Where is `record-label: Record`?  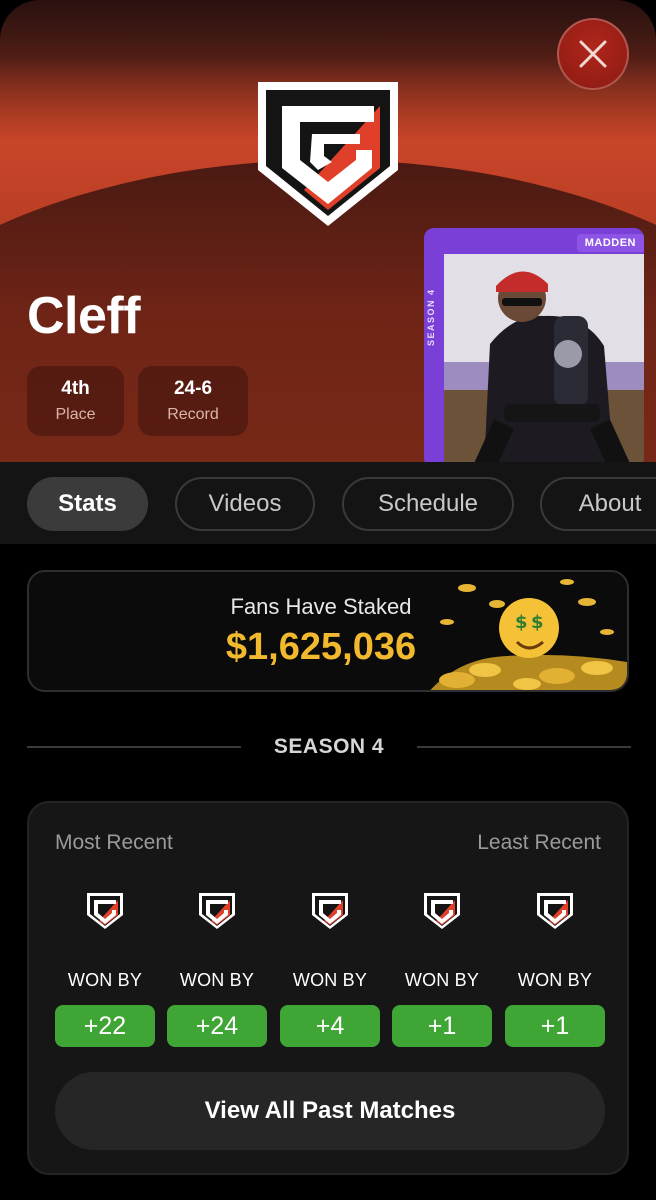 record-label: Record is located at coordinates (193, 414).